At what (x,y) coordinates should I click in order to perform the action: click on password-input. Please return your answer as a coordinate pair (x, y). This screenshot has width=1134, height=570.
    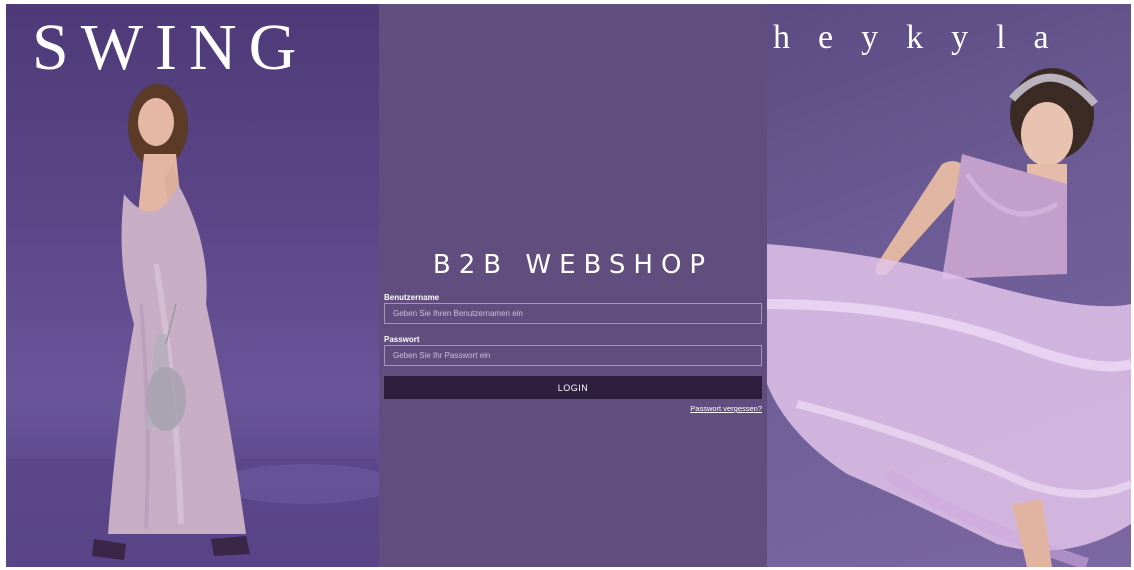
    Looking at the image, I should click on (573, 355).